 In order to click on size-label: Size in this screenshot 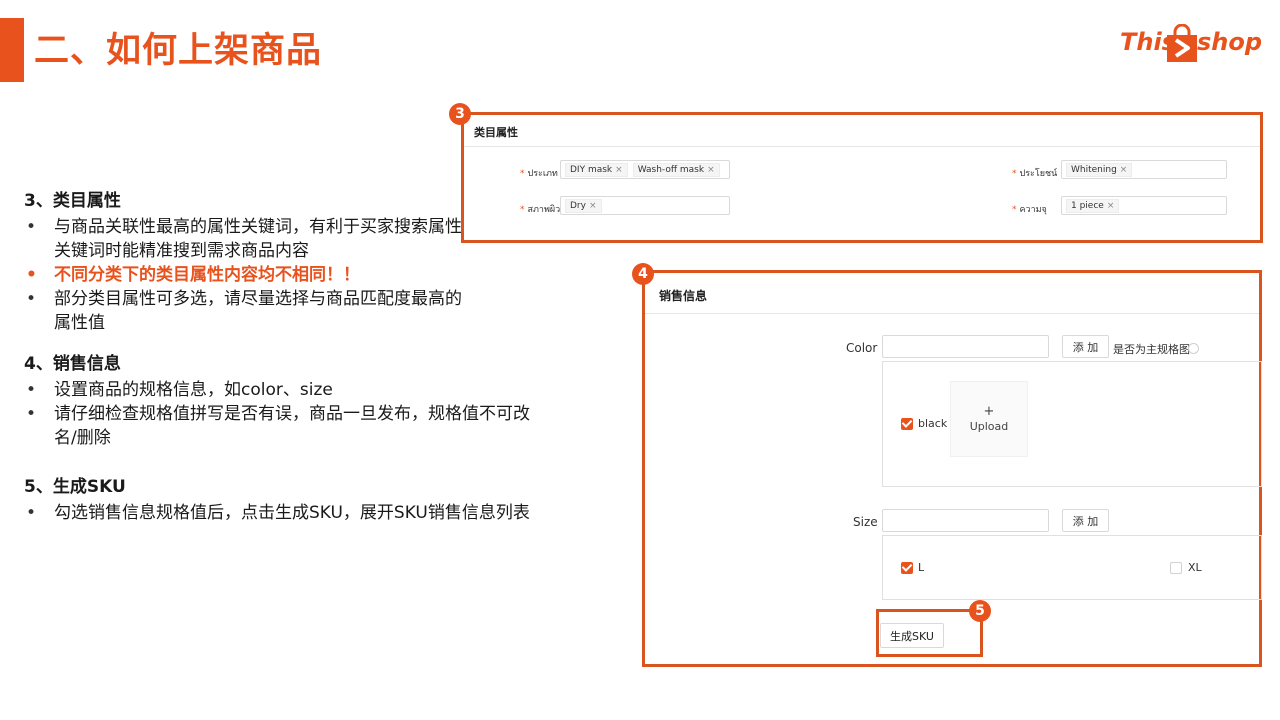, I will do `click(865, 522)`.